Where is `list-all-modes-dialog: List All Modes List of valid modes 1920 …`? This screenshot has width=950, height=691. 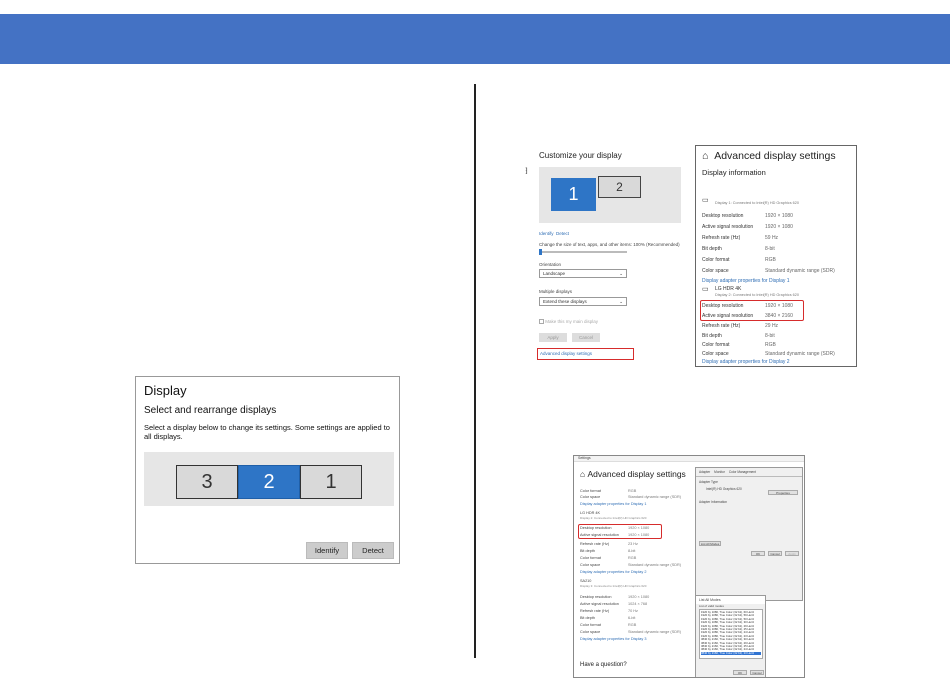 list-all-modes-dialog: List All Modes List of valid modes 1920 … is located at coordinates (730, 636).